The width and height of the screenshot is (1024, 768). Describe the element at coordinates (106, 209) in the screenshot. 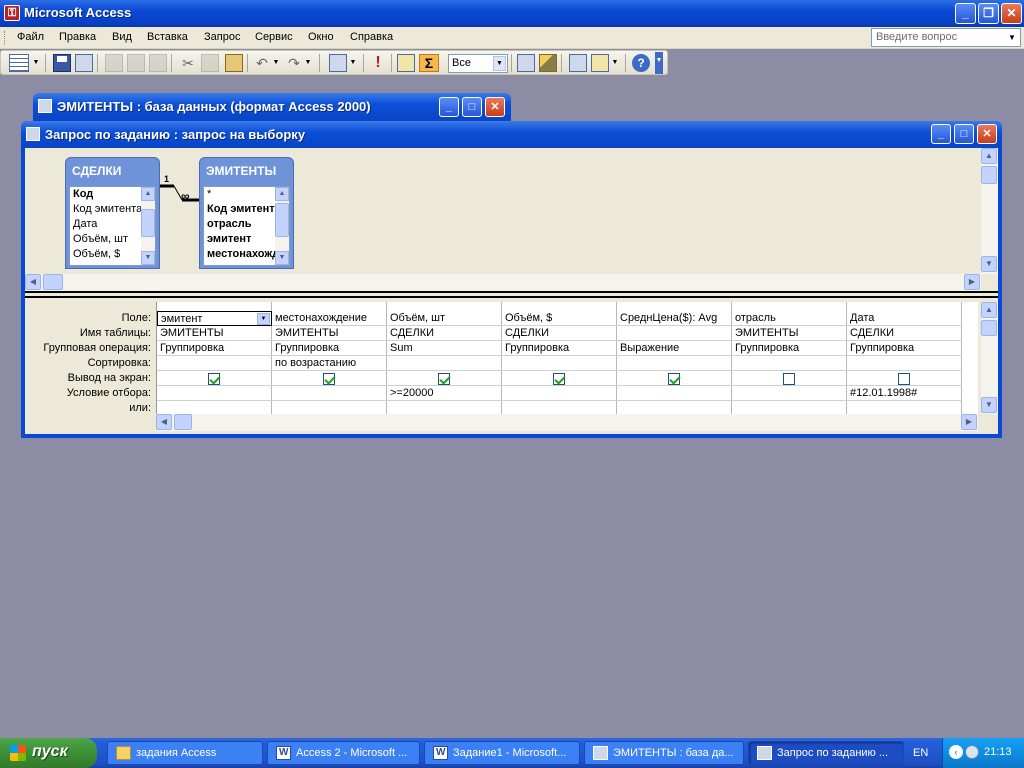

I see `field-item: Код эмитента` at that location.